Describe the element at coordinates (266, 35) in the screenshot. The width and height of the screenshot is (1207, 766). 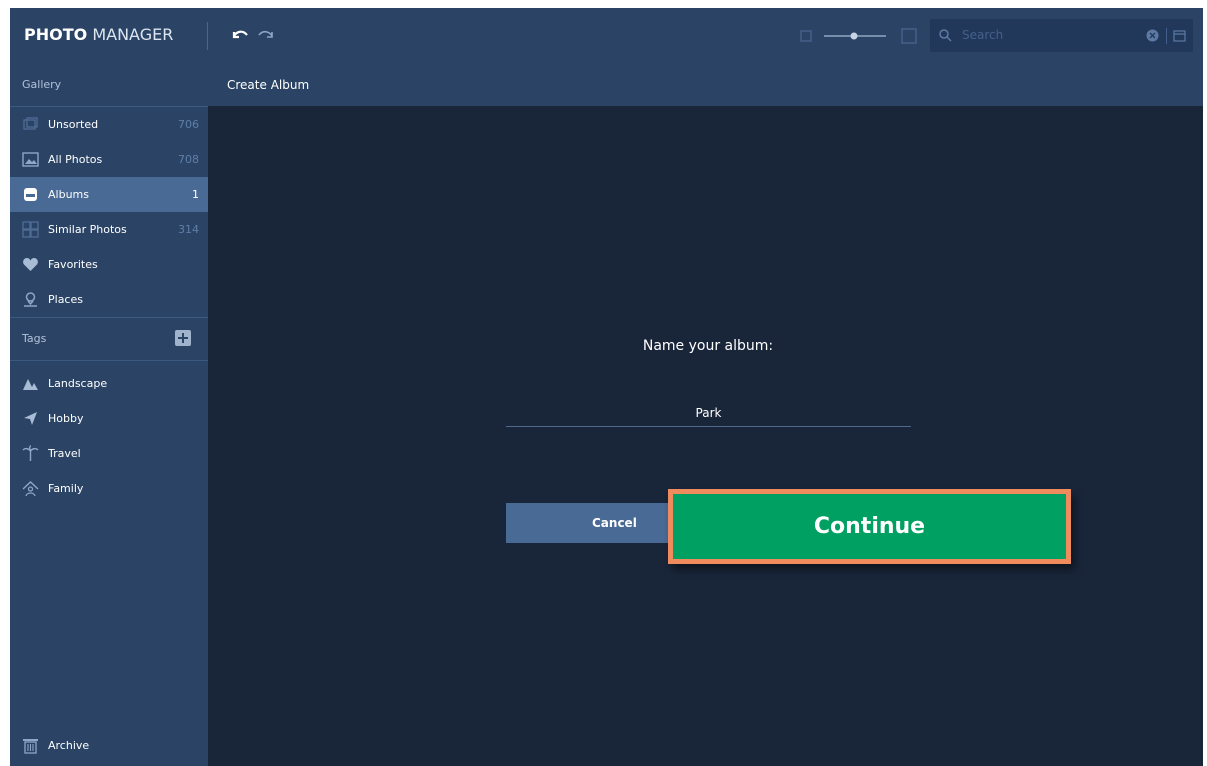
I see `redo-icon` at that location.